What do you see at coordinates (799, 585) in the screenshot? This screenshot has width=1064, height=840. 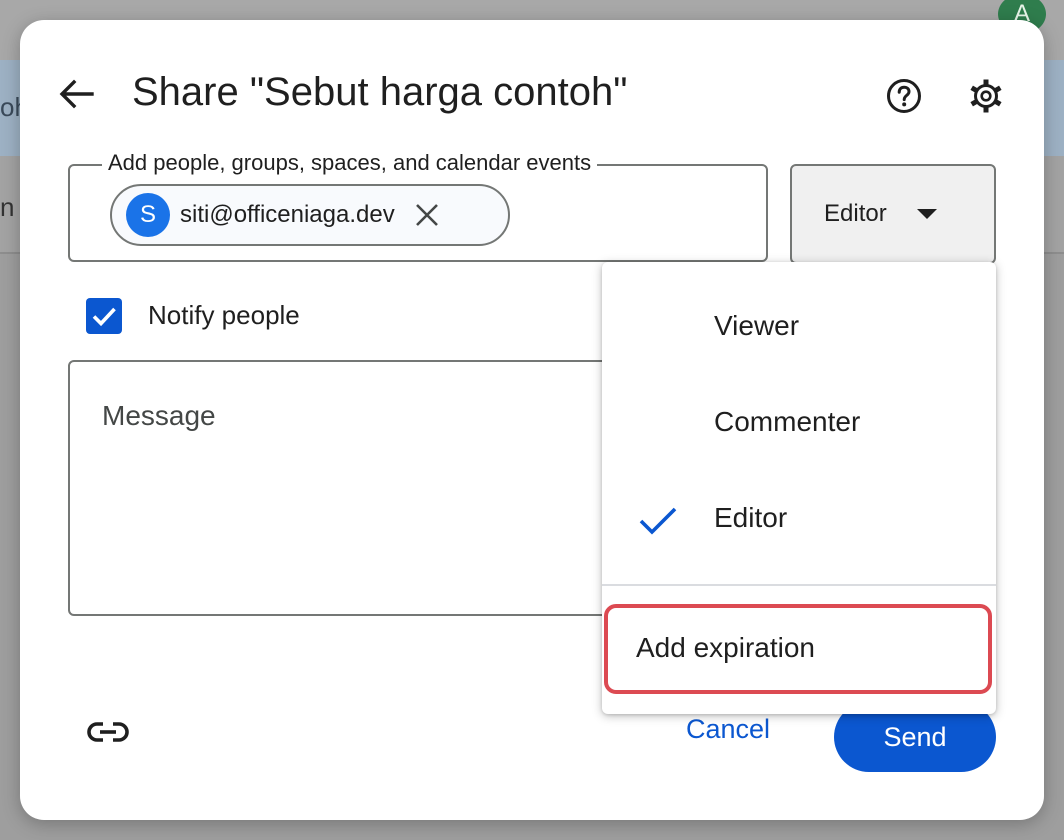 I see `menu-divider` at bounding box center [799, 585].